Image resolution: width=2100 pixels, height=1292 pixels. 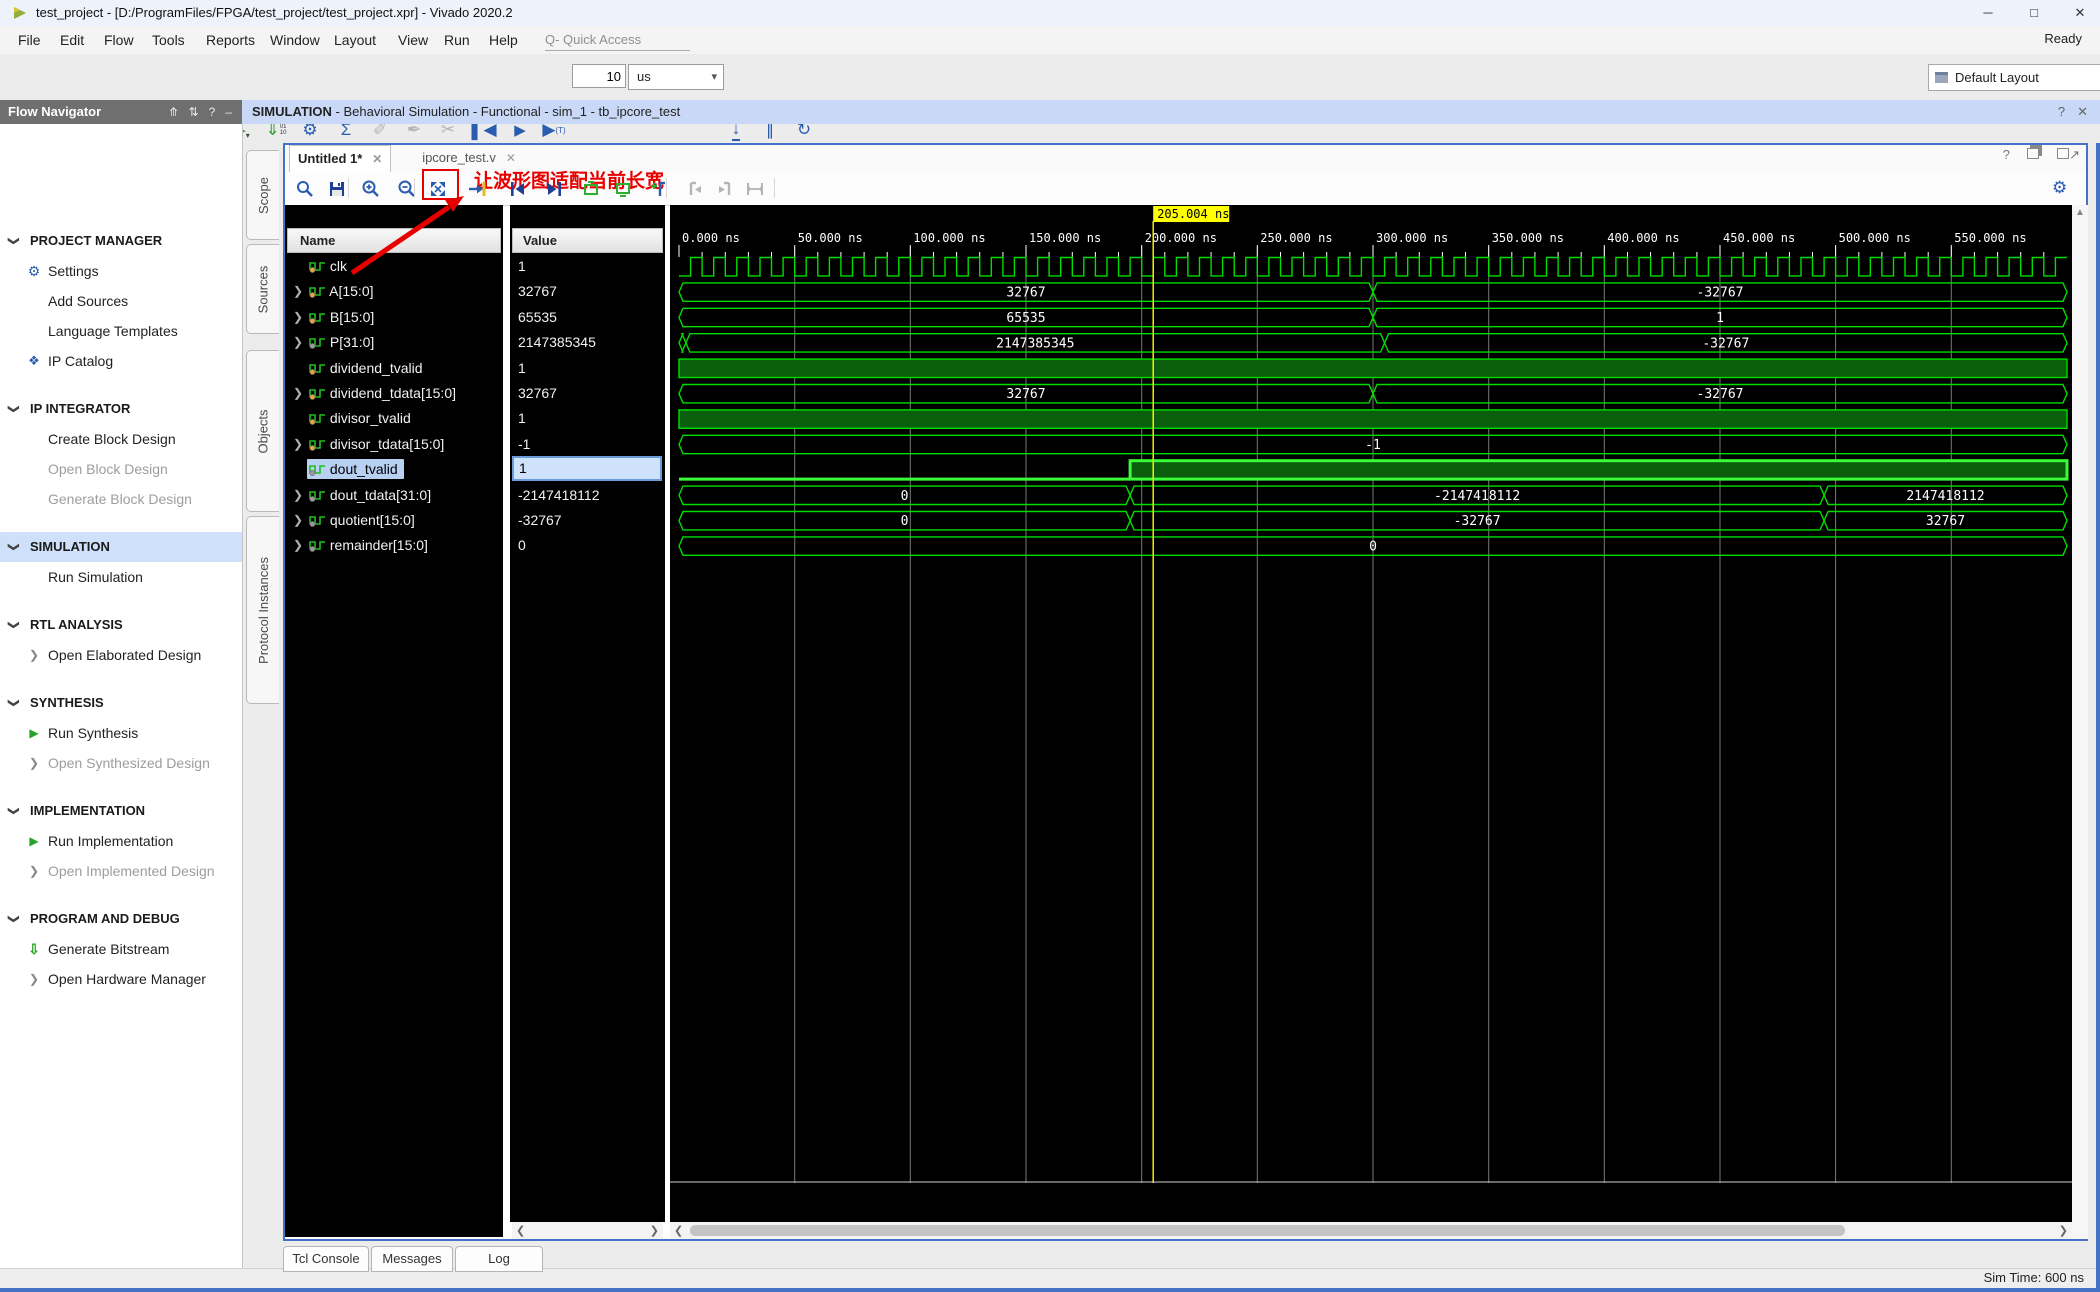 I want to click on signal-row-name: dout_tvalid, so click(x=394, y=469).